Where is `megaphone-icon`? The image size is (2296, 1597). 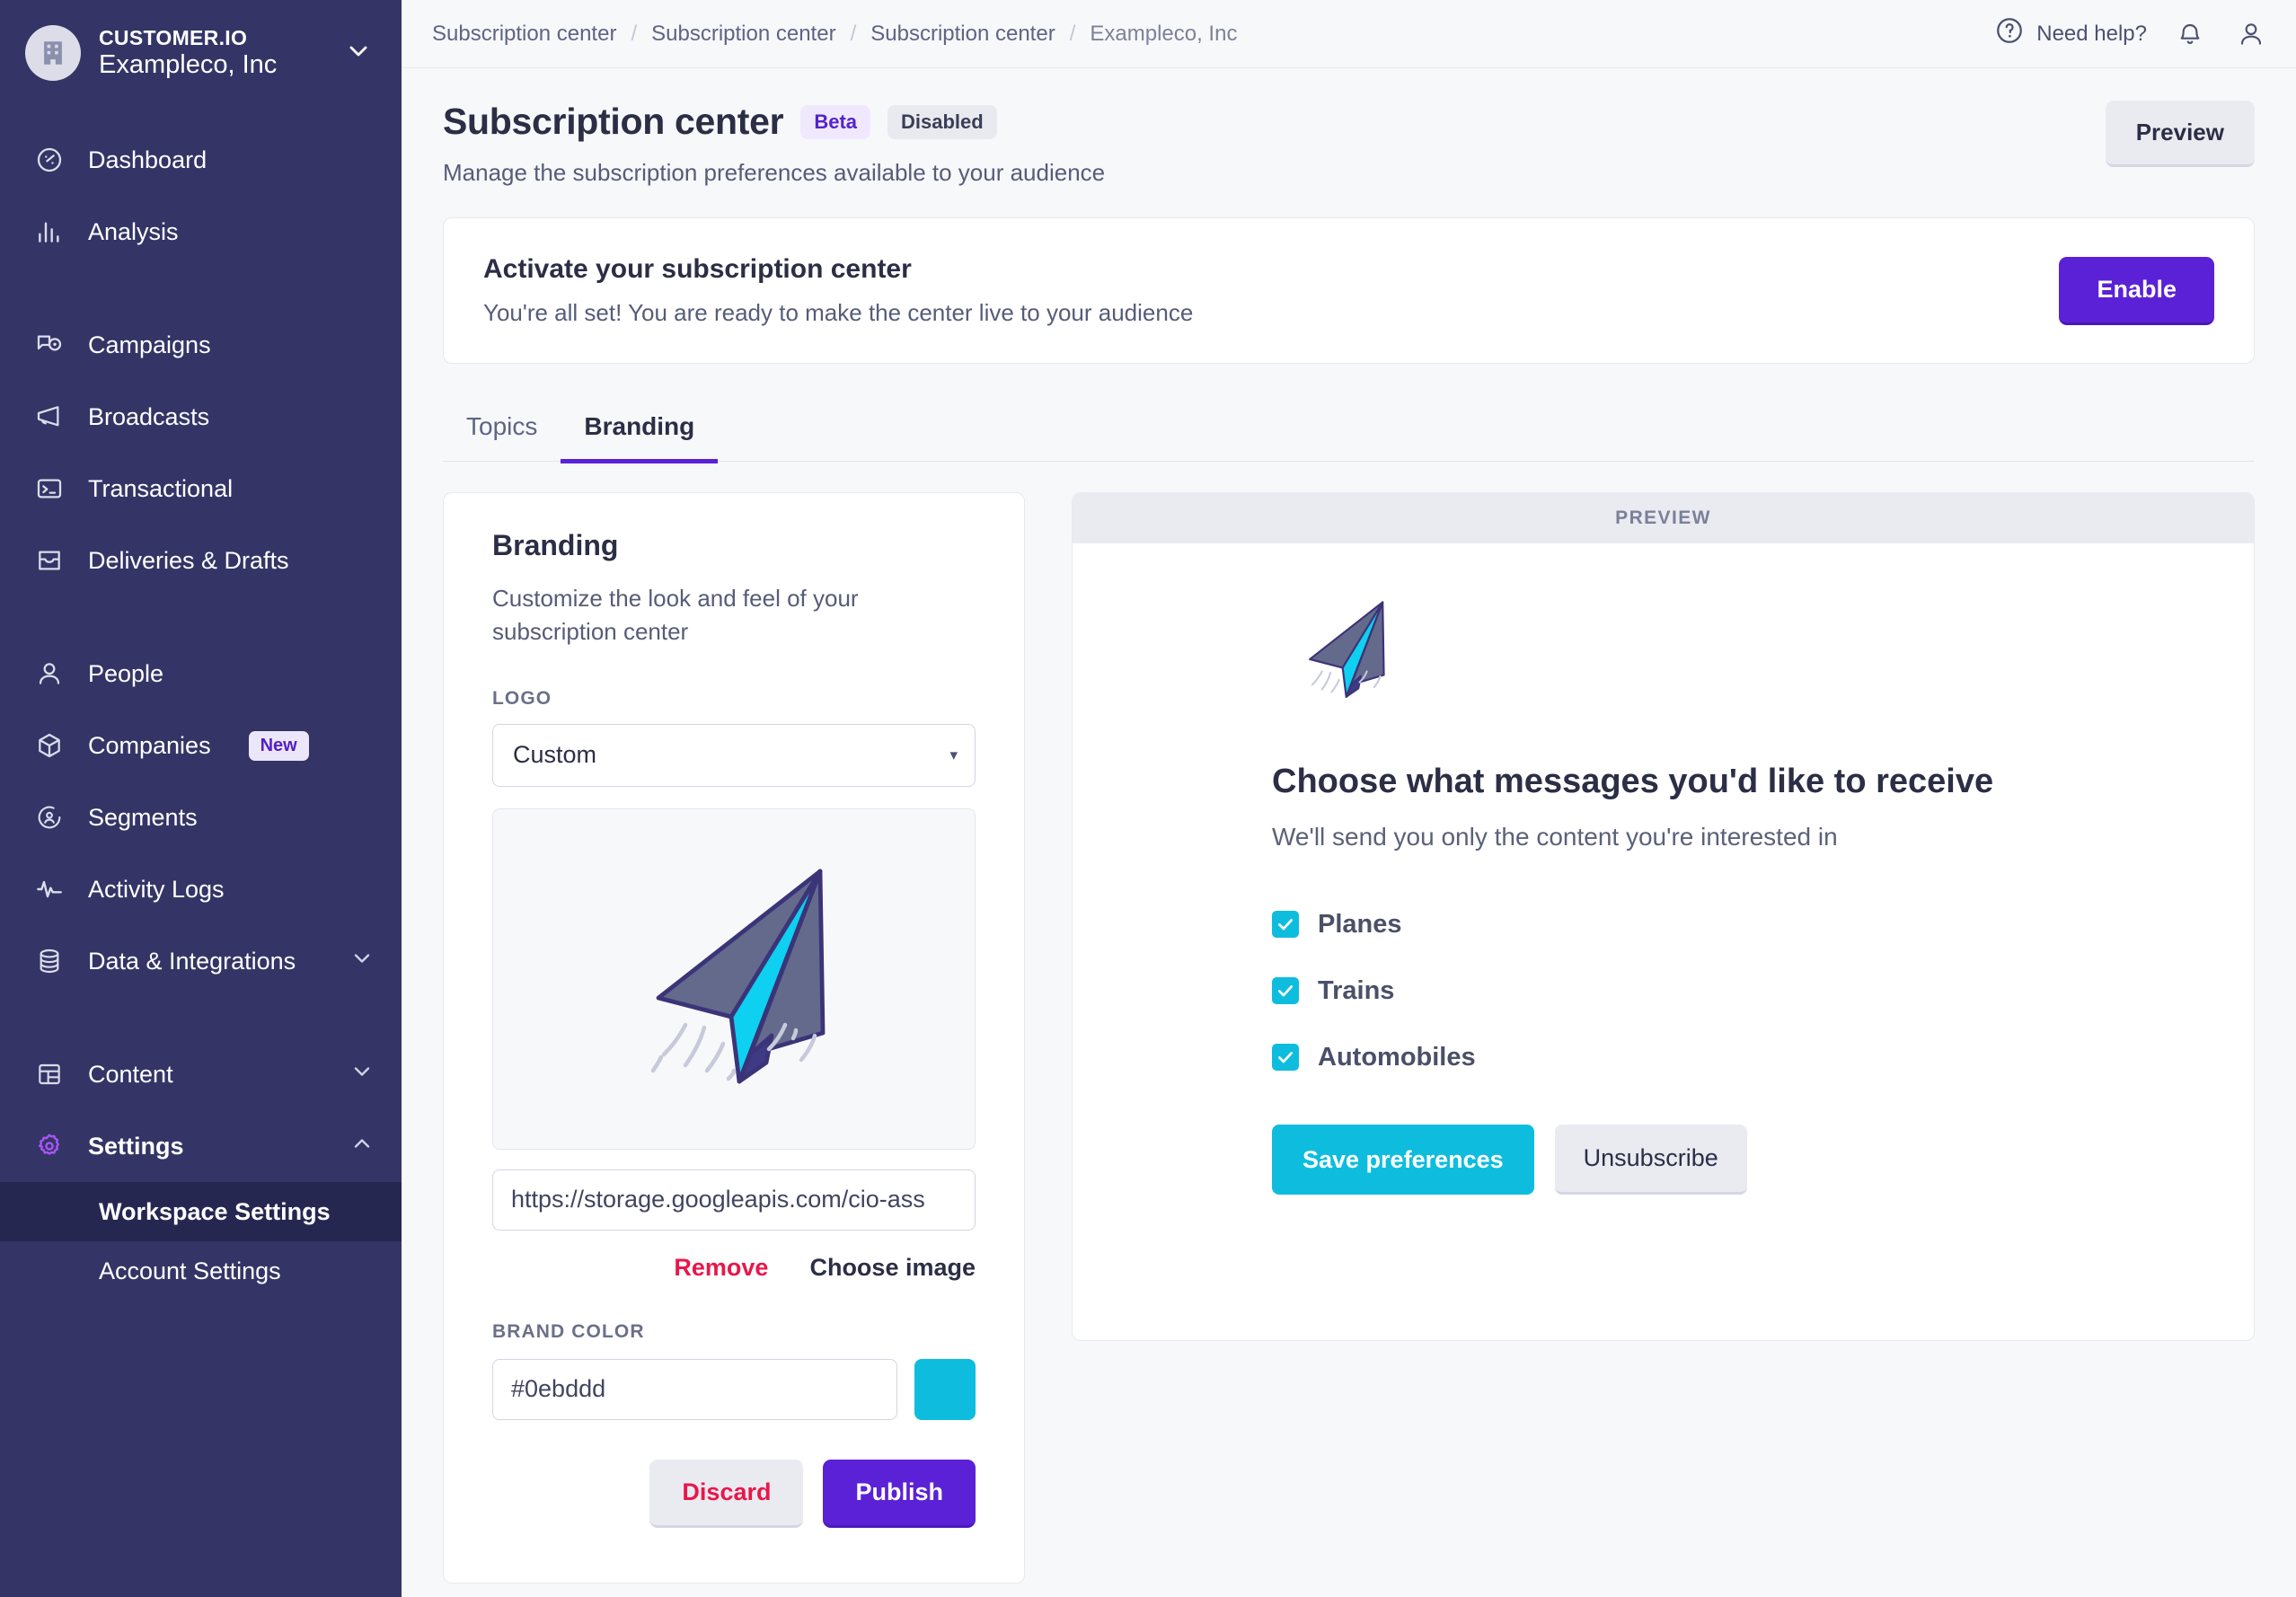
megaphone-icon is located at coordinates (49, 417).